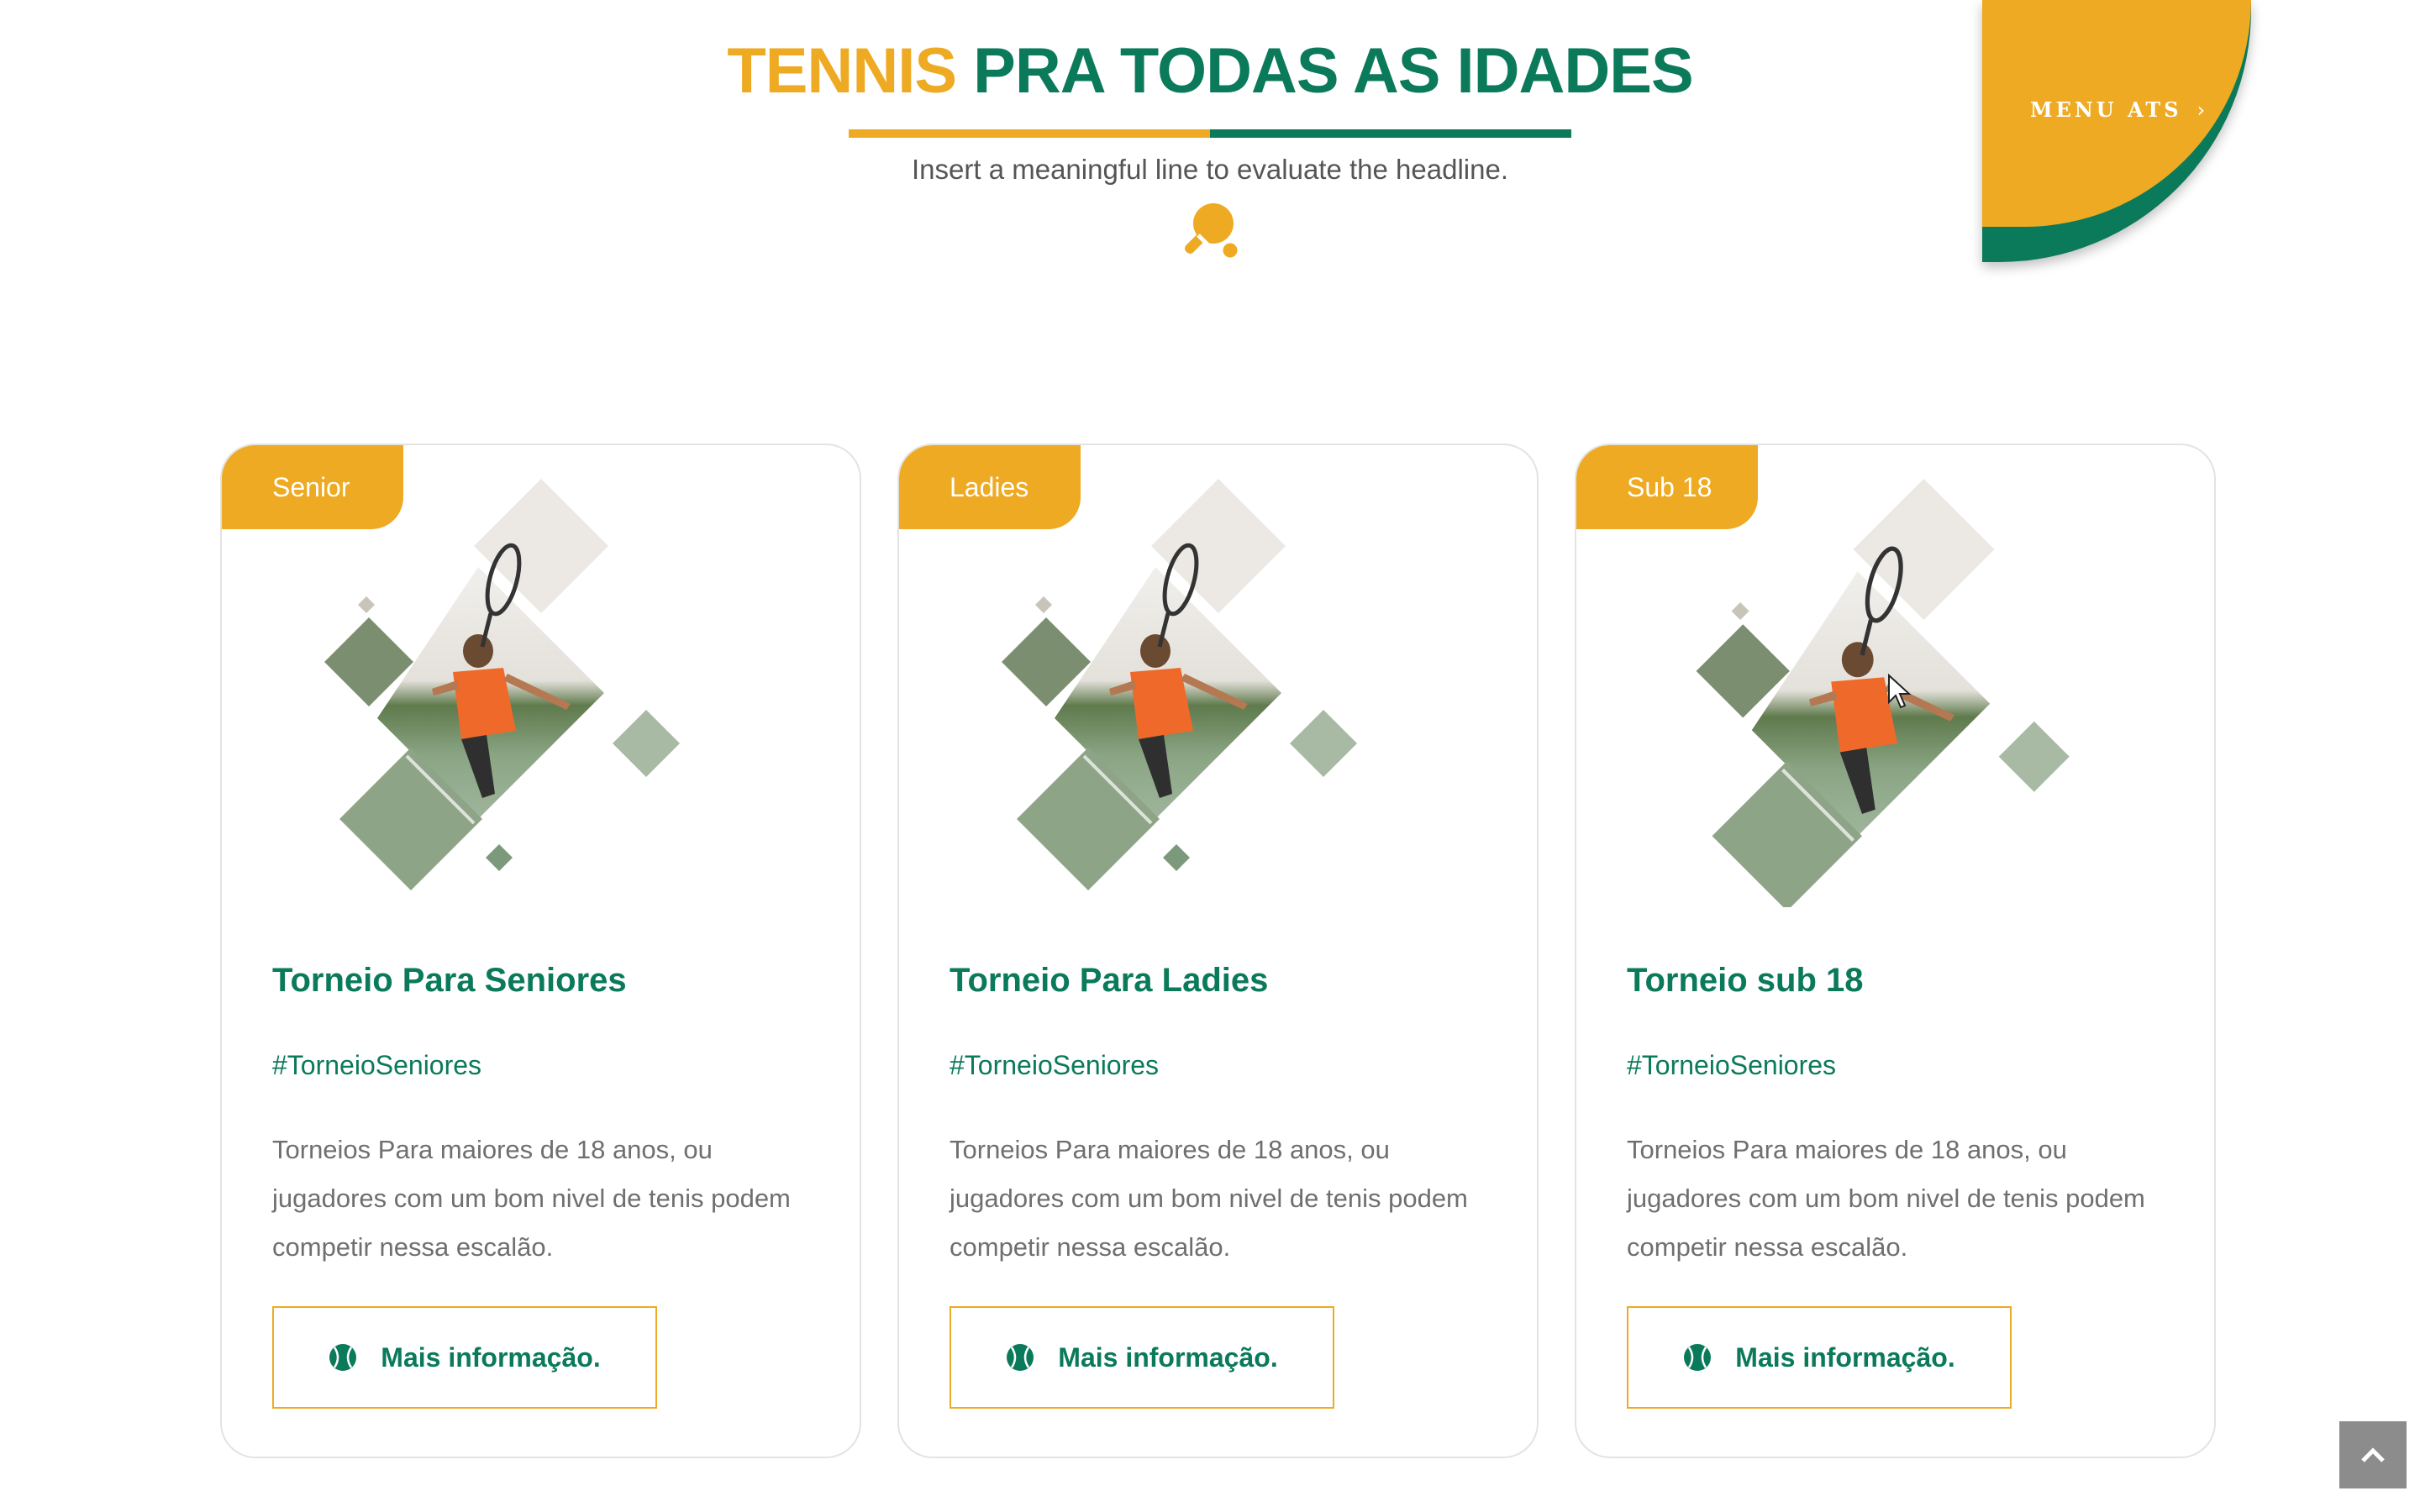  Describe the element at coordinates (1667, 487) in the screenshot. I see `category-badge: Sub 18` at that location.